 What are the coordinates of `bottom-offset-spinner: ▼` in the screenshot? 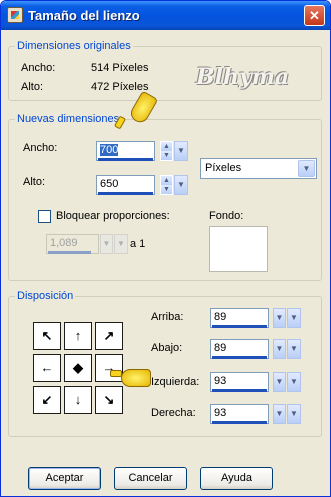 It's located at (279, 349).